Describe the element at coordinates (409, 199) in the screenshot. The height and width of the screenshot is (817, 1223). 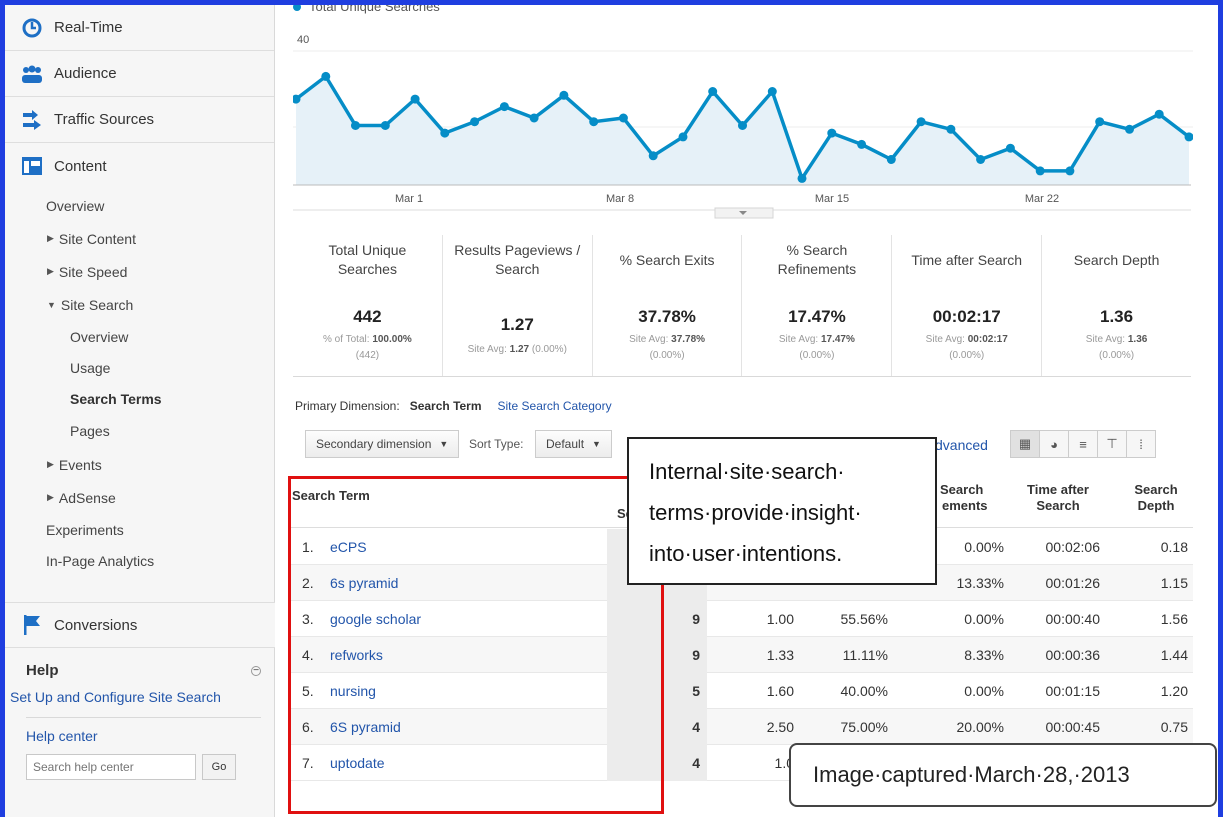
I see `x-tick-label: Mar 1` at that location.